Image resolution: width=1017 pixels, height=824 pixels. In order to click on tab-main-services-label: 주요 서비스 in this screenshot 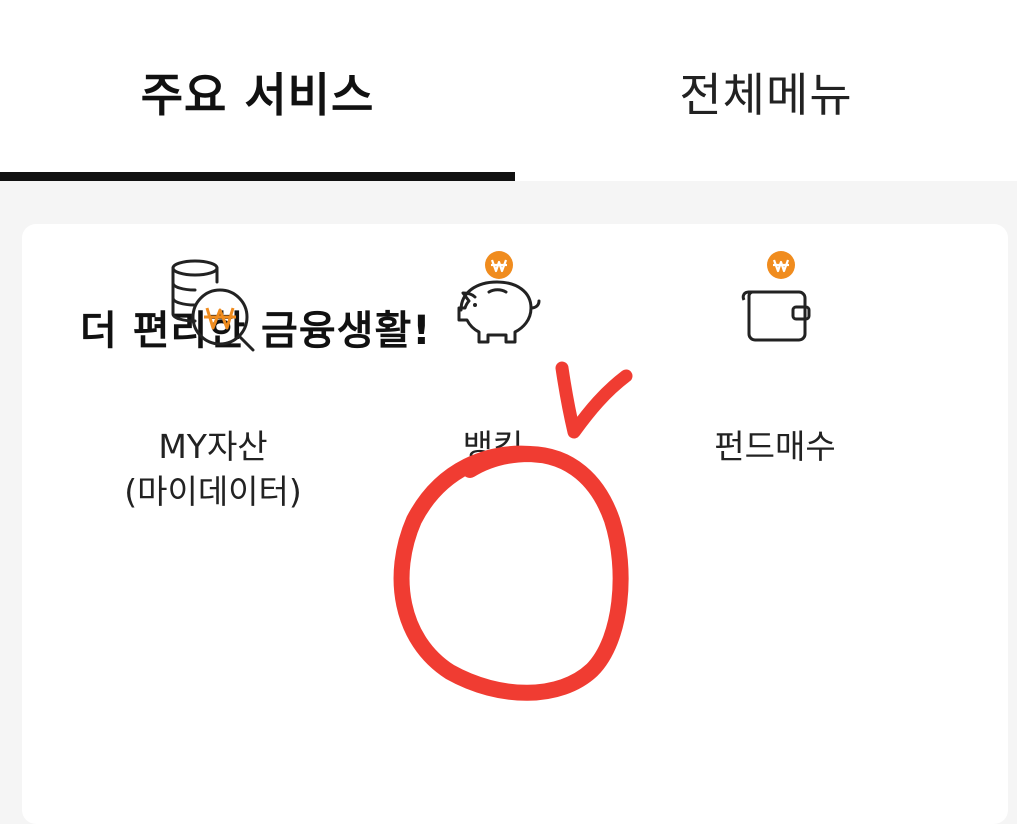, I will do `click(257, 95)`.